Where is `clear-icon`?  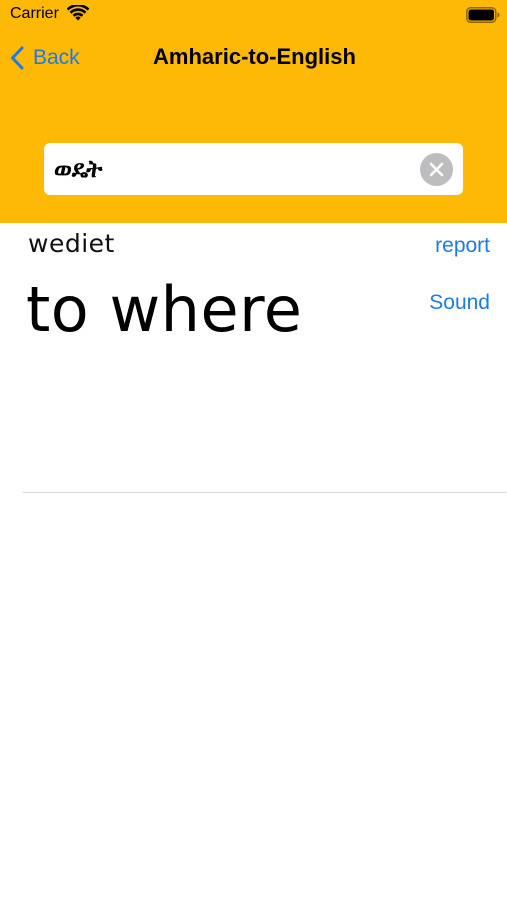
clear-icon is located at coordinates (436, 169).